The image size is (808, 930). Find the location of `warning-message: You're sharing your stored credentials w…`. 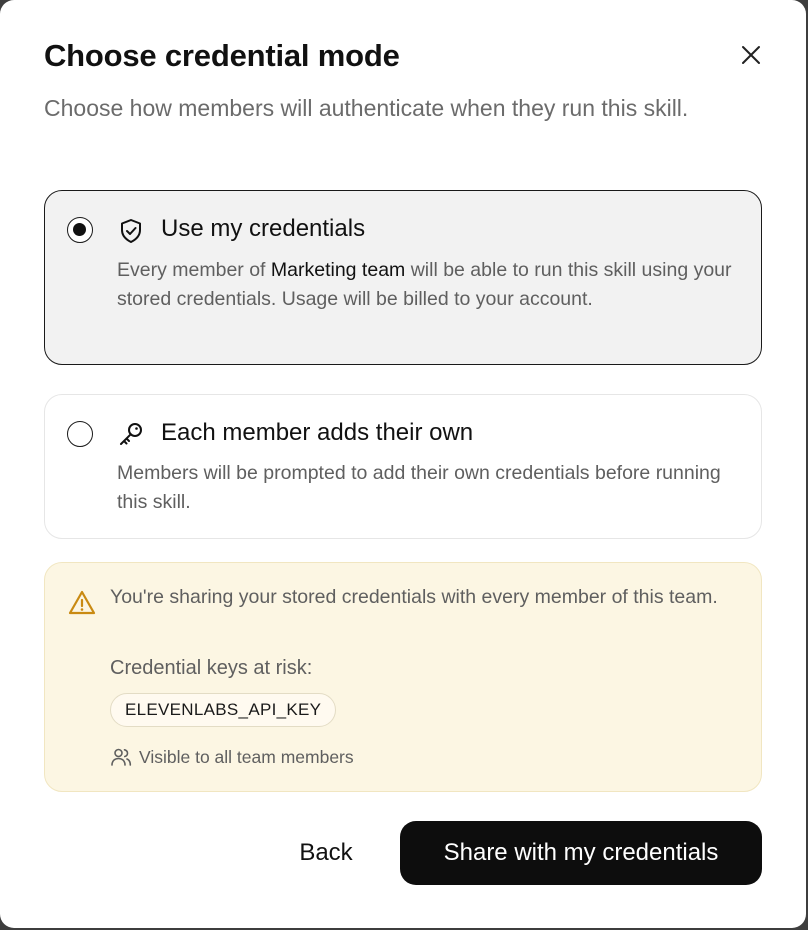

warning-message: You're sharing your stored credentials w… is located at coordinates (414, 597).